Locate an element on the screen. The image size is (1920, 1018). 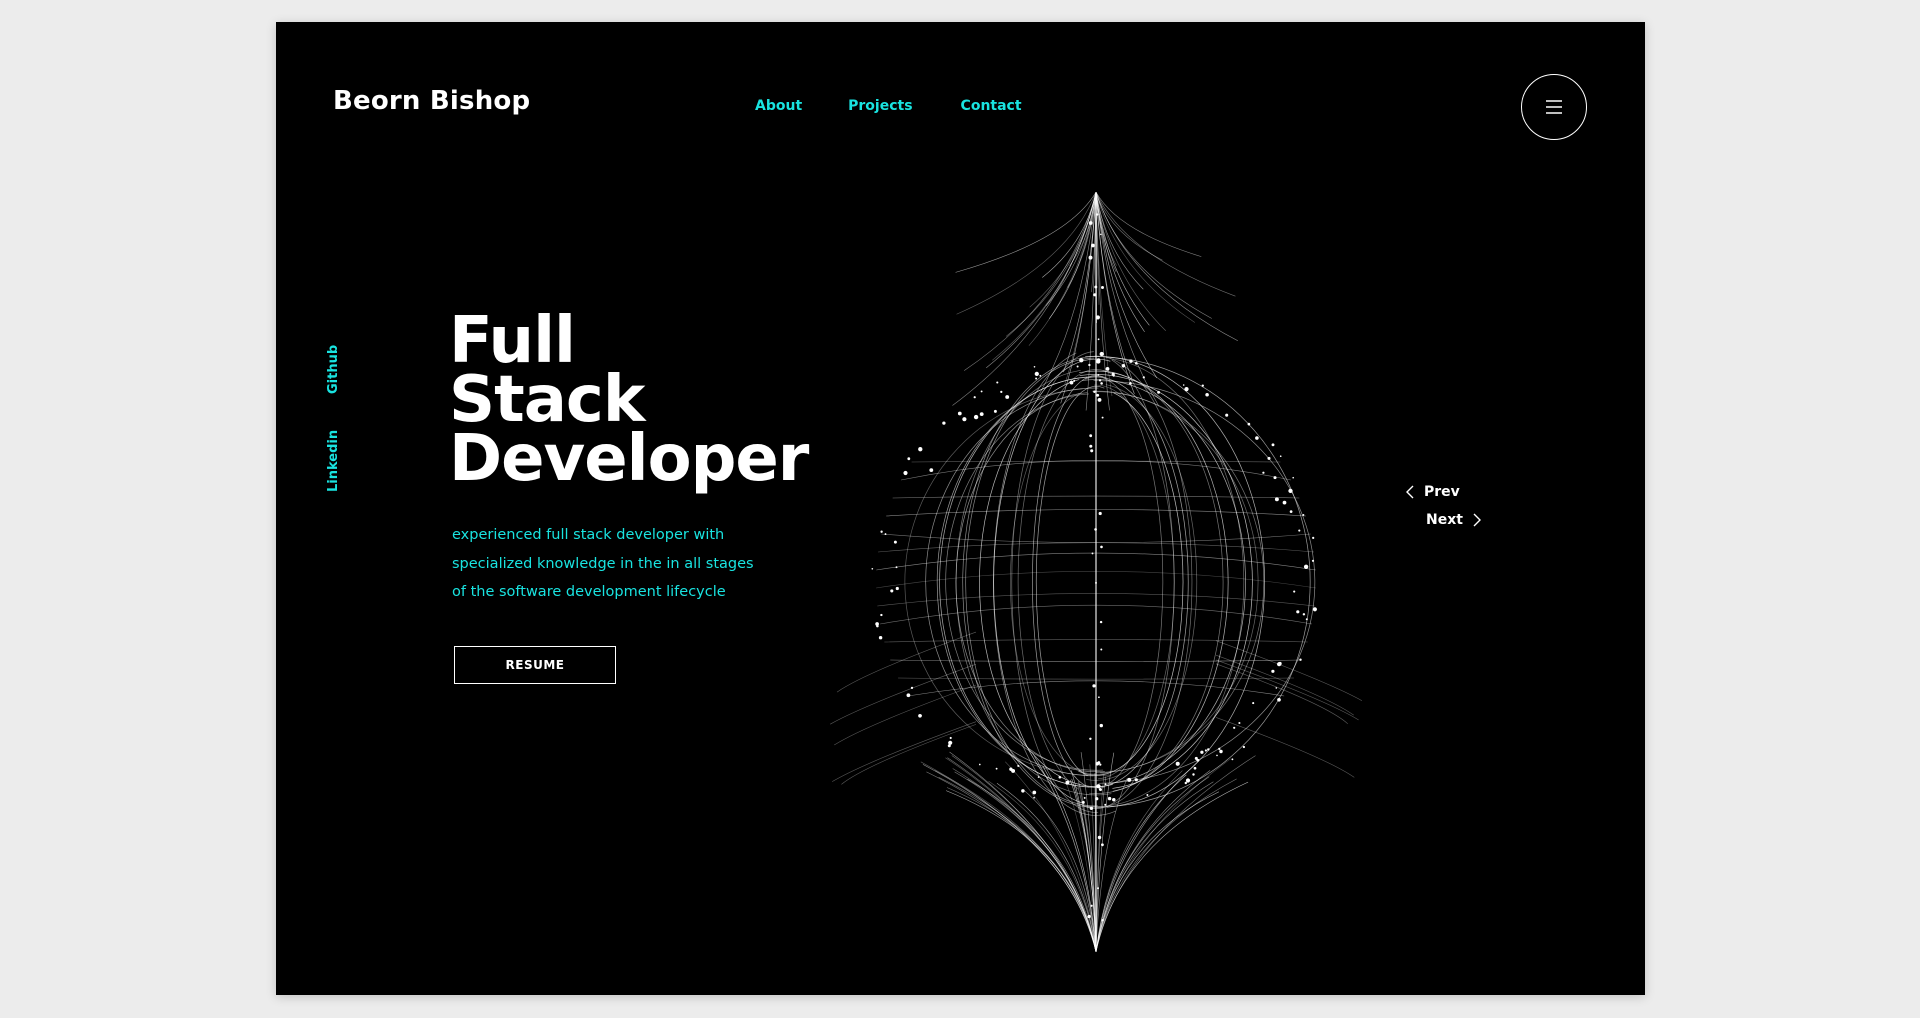
prev-label: Prev is located at coordinates (1442, 492).